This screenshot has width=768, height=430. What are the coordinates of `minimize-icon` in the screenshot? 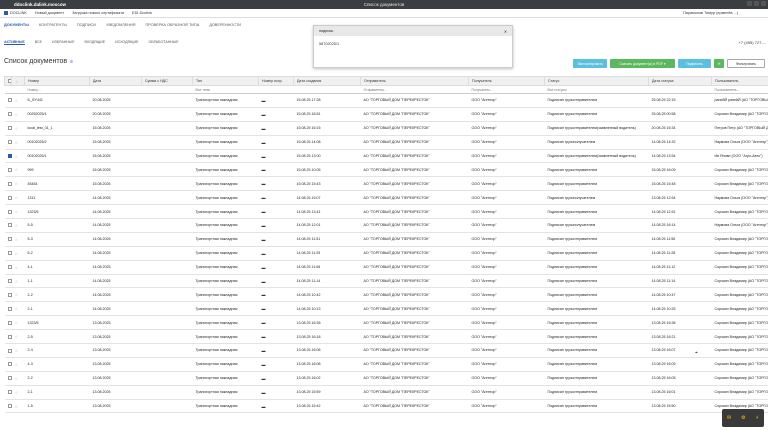 It's located at (749, 3).